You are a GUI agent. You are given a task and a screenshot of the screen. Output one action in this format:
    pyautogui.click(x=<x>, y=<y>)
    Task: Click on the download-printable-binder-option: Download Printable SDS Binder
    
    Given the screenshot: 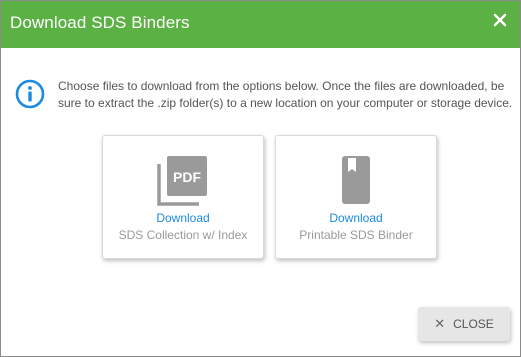 What is the action you would take?
    pyautogui.click(x=356, y=197)
    